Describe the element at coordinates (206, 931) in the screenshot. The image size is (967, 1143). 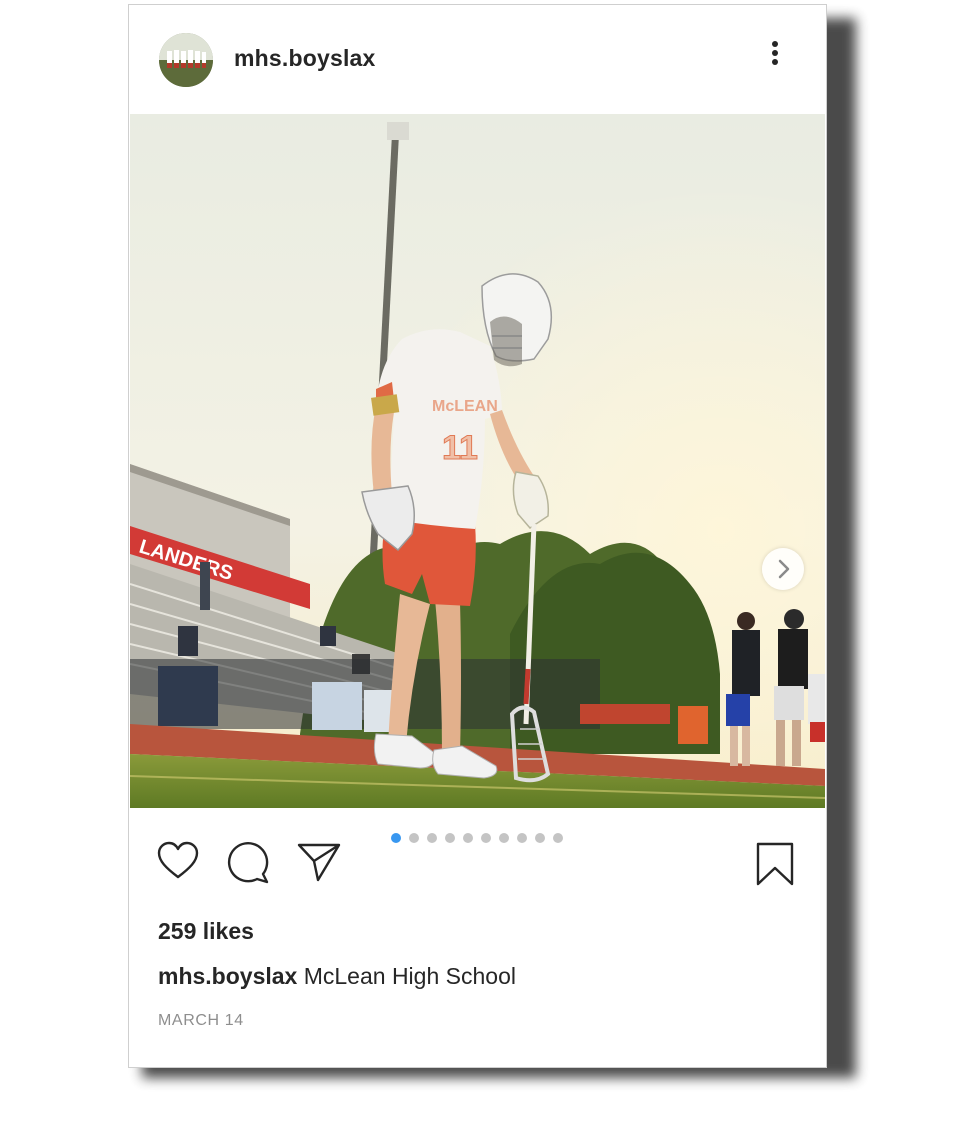
I see `likes-count: 259 likes` at that location.